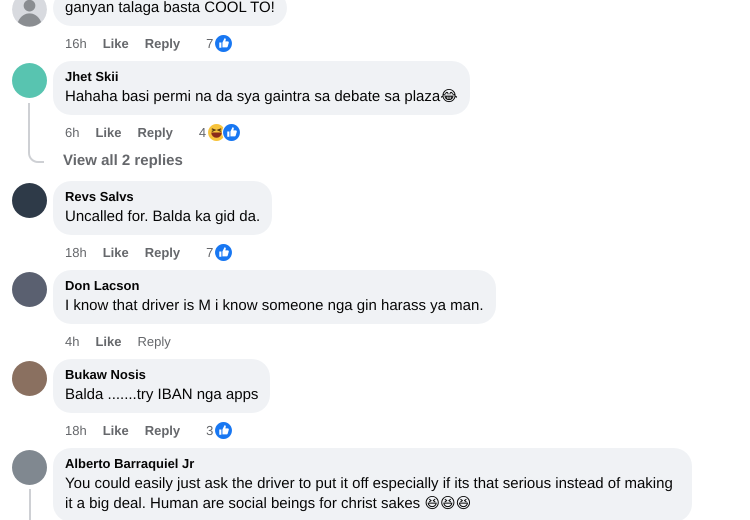 The height and width of the screenshot is (520, 750). I want to click on comment-time: 6h, so click(72, 132).